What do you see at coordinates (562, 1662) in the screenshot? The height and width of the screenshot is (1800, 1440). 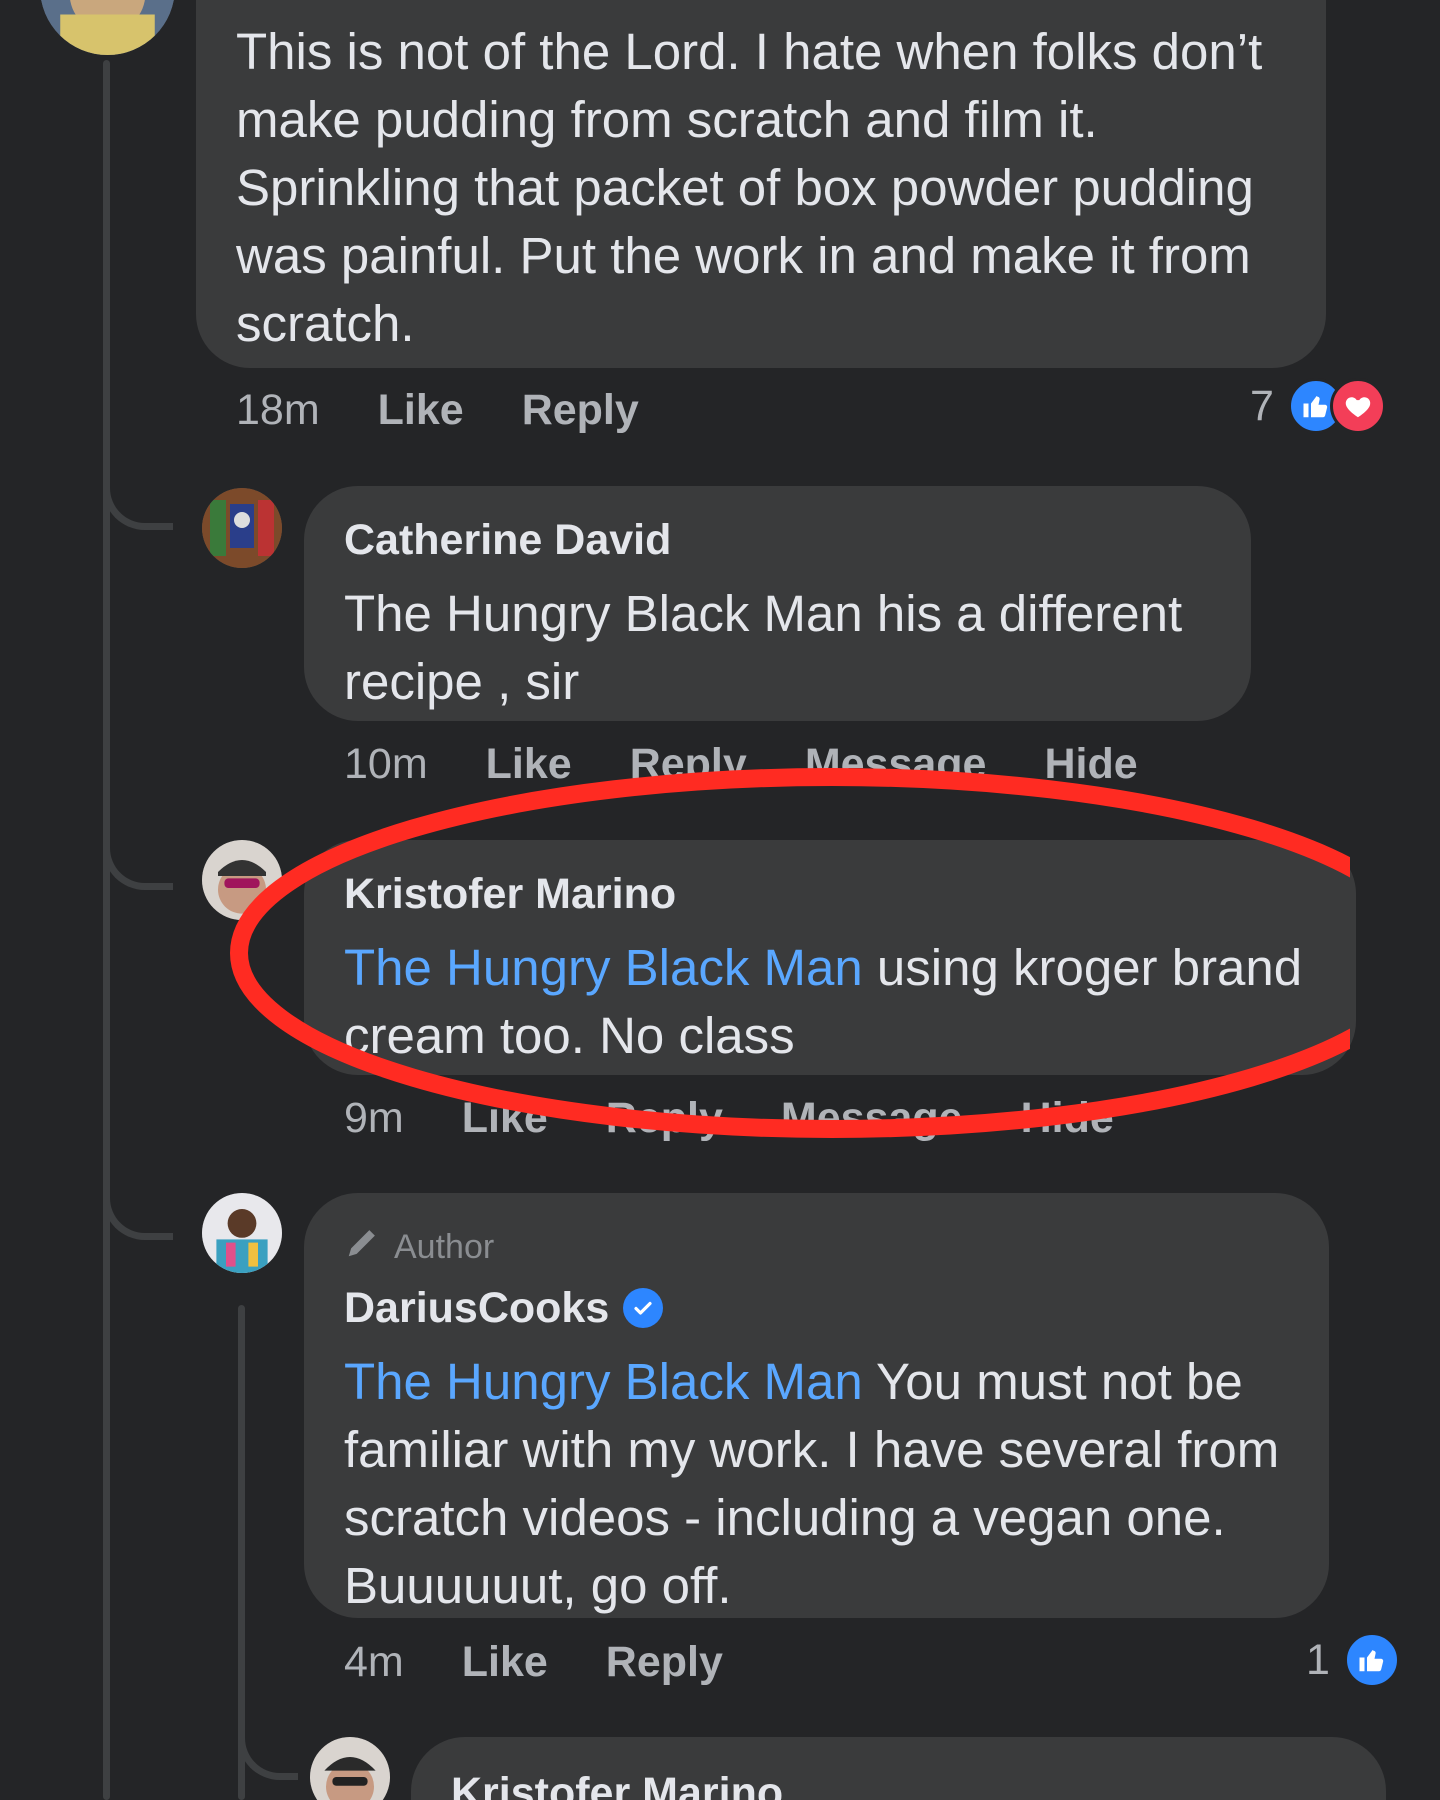 I see `comment-actions: 4m Like Reply` at bounding box center [562, 1662].